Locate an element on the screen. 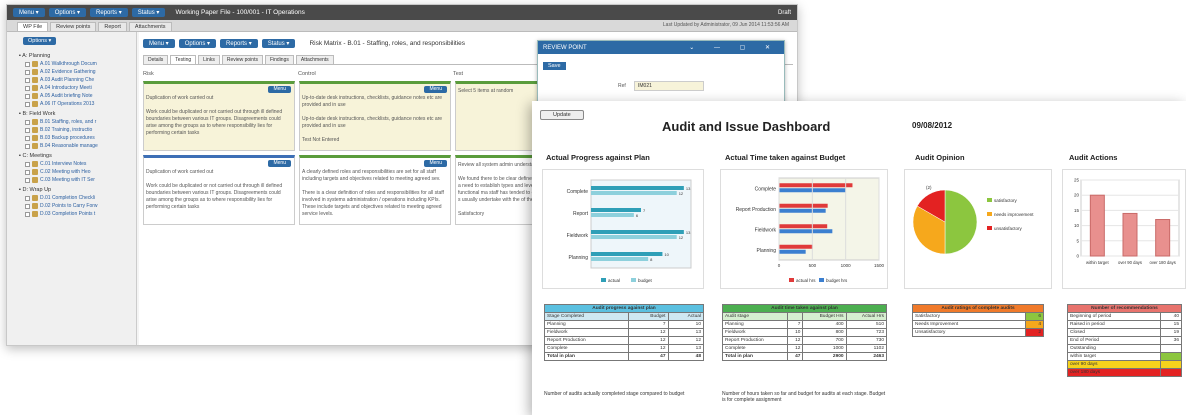  tree-item: A.03 Audit Planning Che is located at coordinates (78, 80).